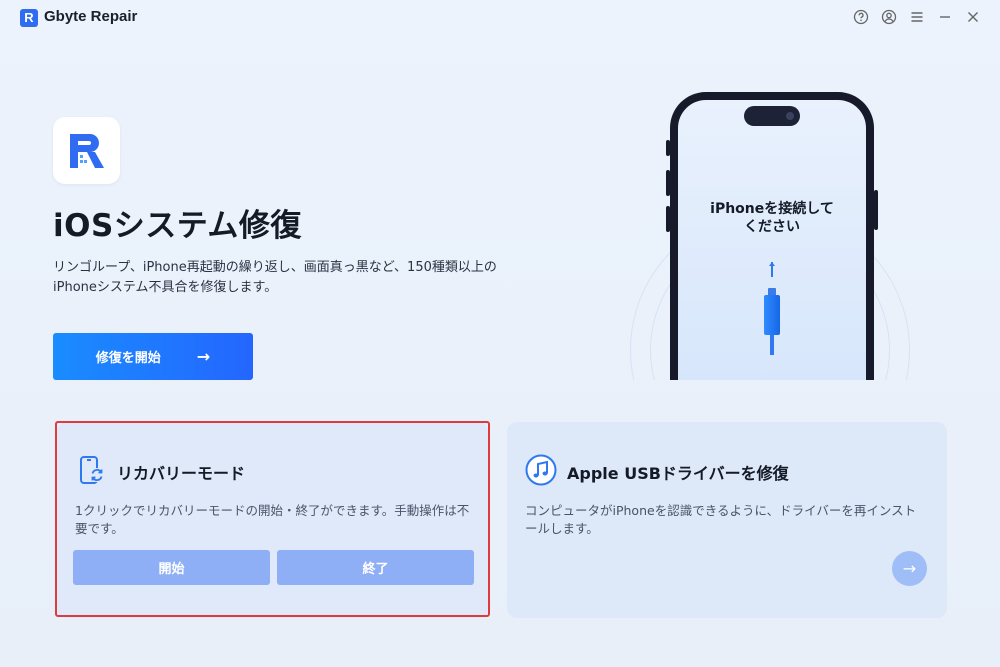 The width and height of the screenshot is (1000, 667). What do you see at coordinates (29, 18) in the screenshot?
I see `app-logo-icon: R` at bounding box center [29, 18].